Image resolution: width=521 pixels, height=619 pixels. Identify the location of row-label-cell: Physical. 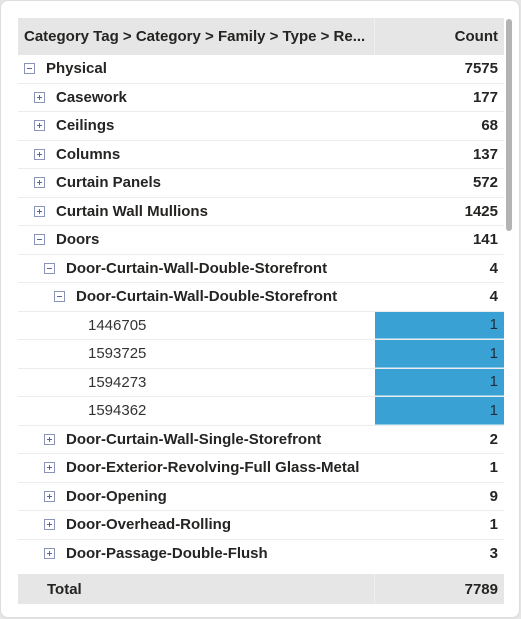
(196, 69).